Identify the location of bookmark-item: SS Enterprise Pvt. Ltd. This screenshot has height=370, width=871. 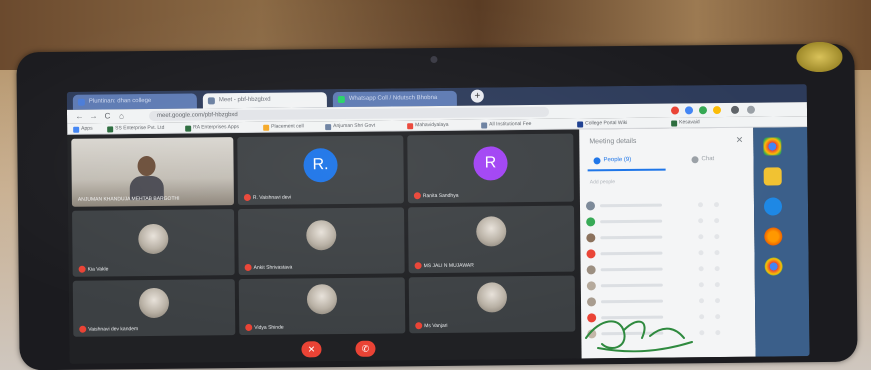
(135, 129).